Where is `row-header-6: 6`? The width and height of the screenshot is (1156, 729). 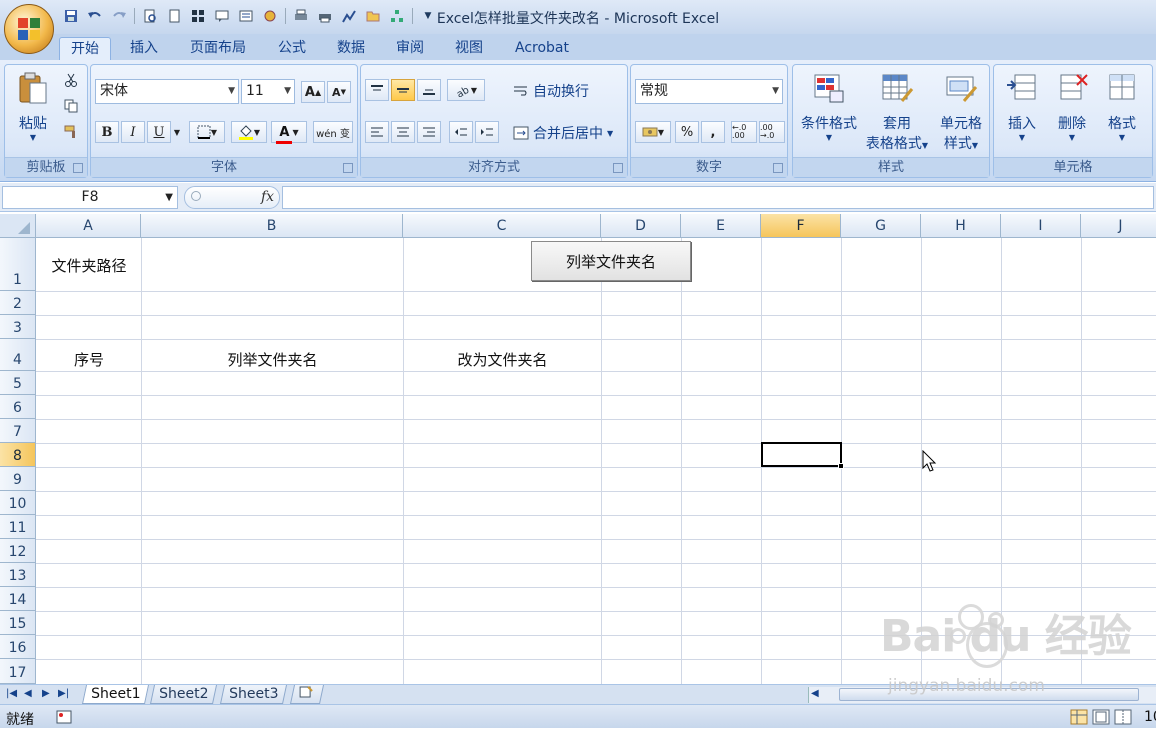
row-header-6: 6 is located at coordinates (18, 407).